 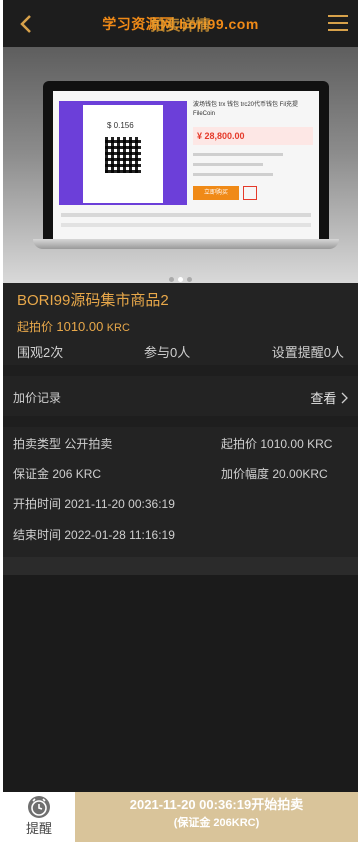 What do you see at coordinates (296, 444) in the screenshot?
I see `detail-start-price-value: 1010.00 KRC` at bounding box center [296, 444].